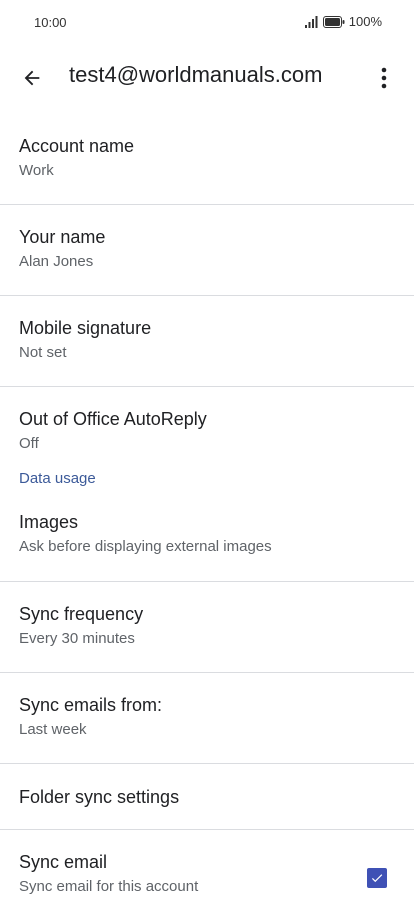 This screenshot has width=414, height=924. Describe the element at coordinates (333, 21) in the screenshot. I see `battery-icon` at that location.